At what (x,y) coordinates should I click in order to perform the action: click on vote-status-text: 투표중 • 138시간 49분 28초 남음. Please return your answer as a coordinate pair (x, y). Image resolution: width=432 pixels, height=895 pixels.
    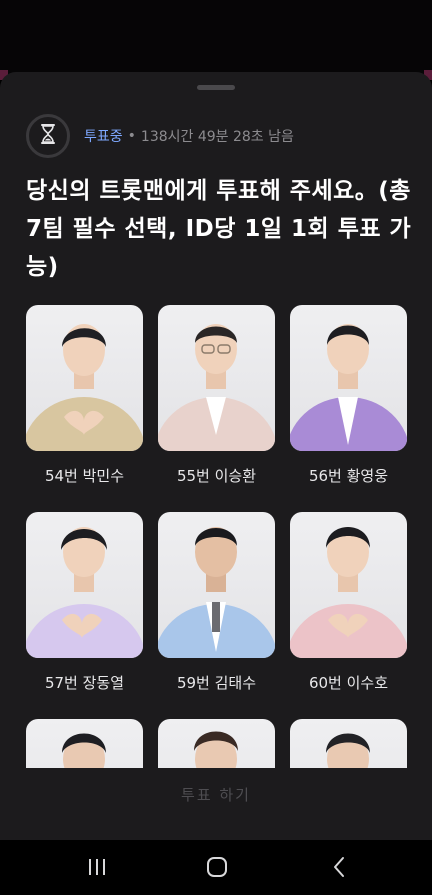
    Looking at the image, I should click on (189, 136).